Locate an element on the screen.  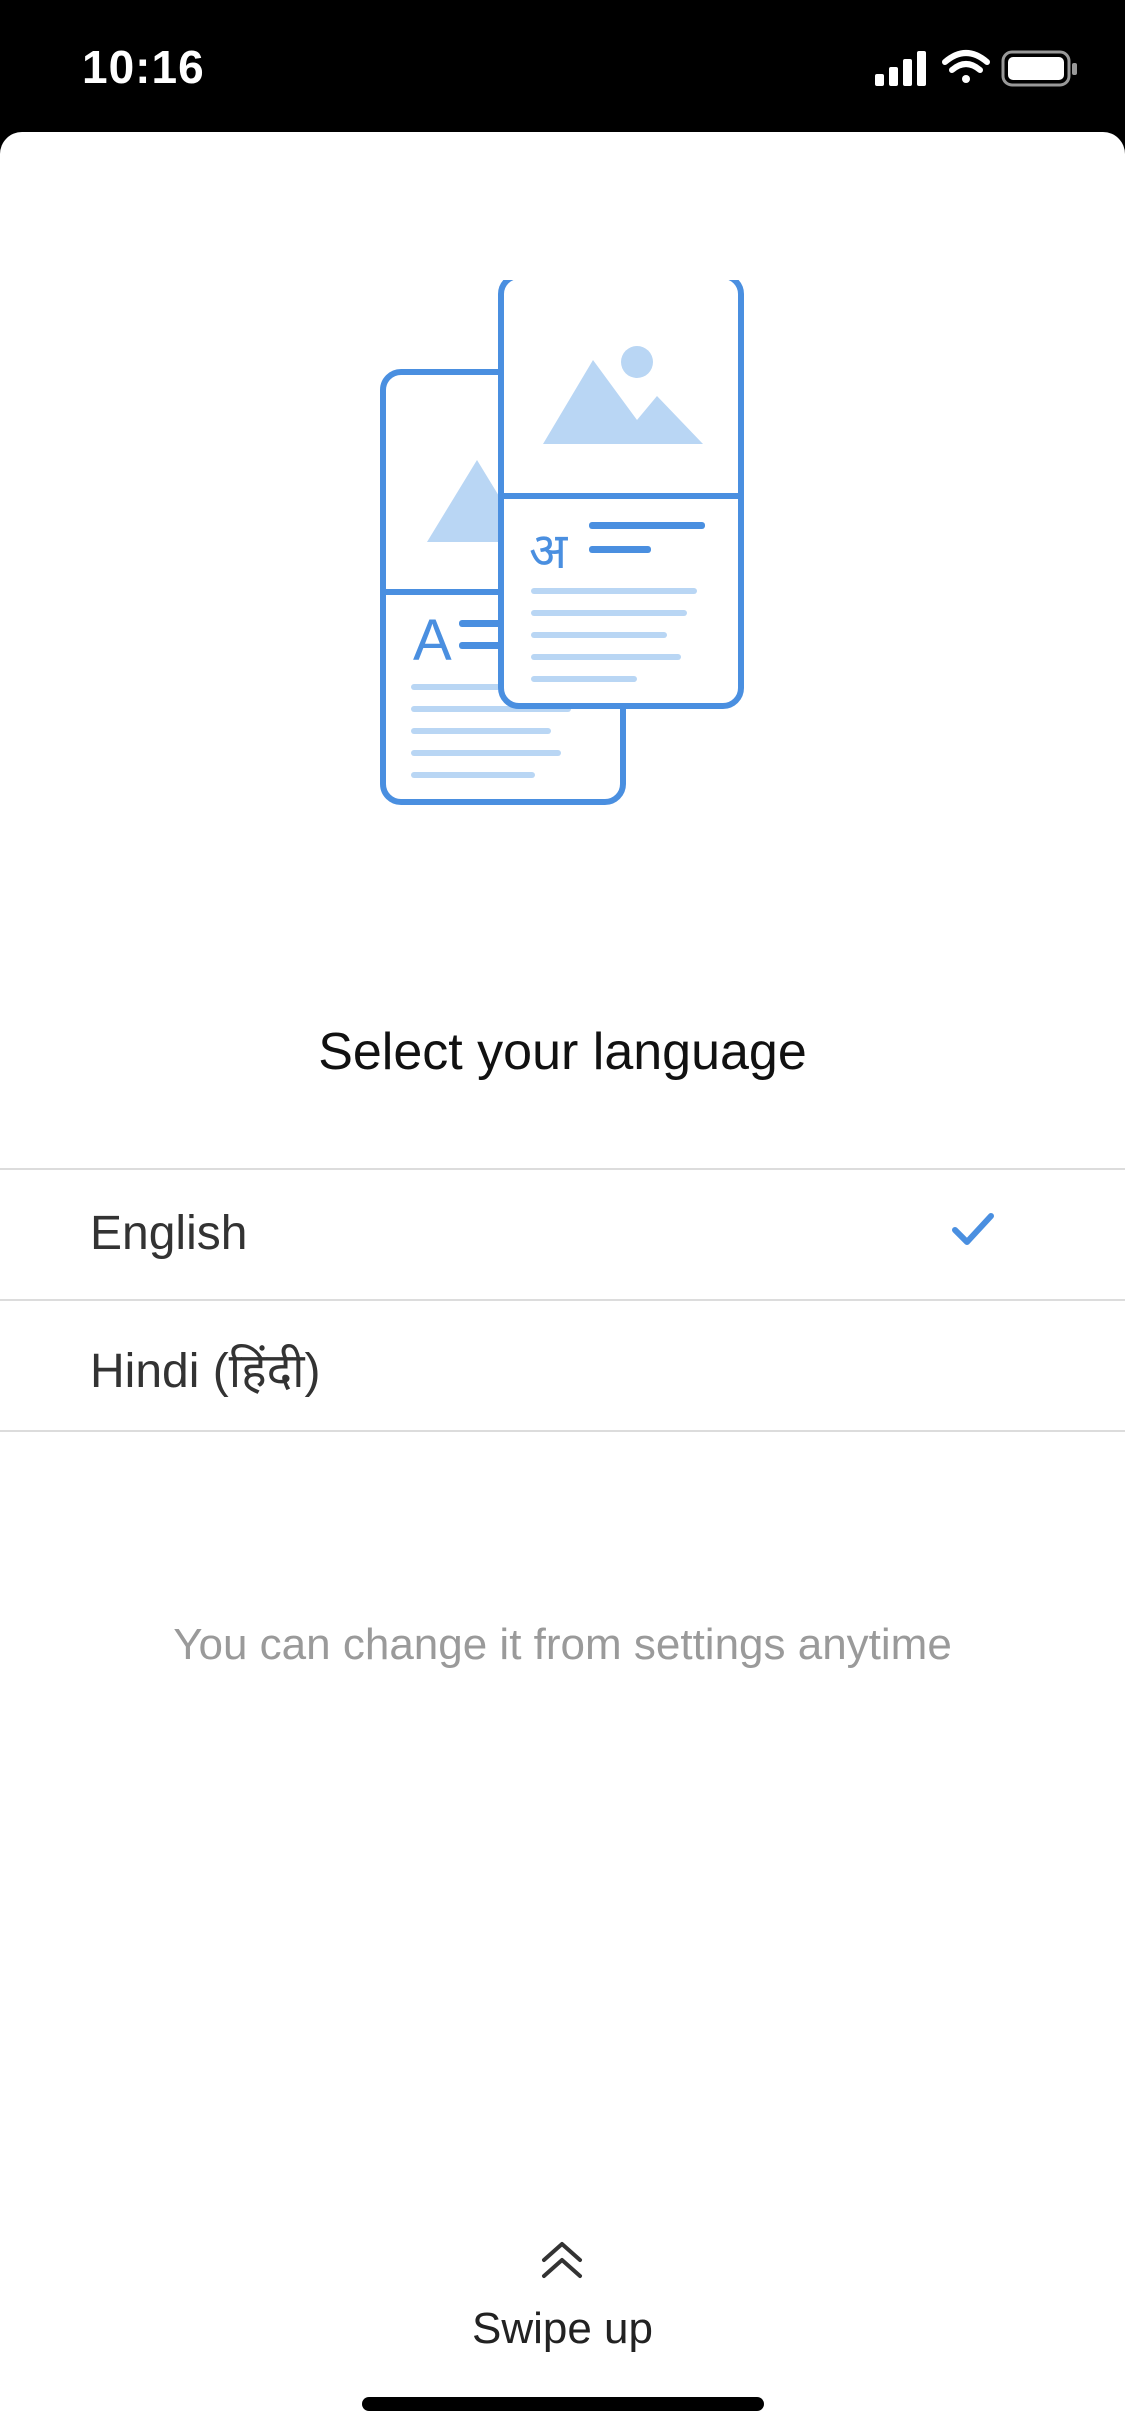
checkmark-icon is located at coordinates (973, 1229).